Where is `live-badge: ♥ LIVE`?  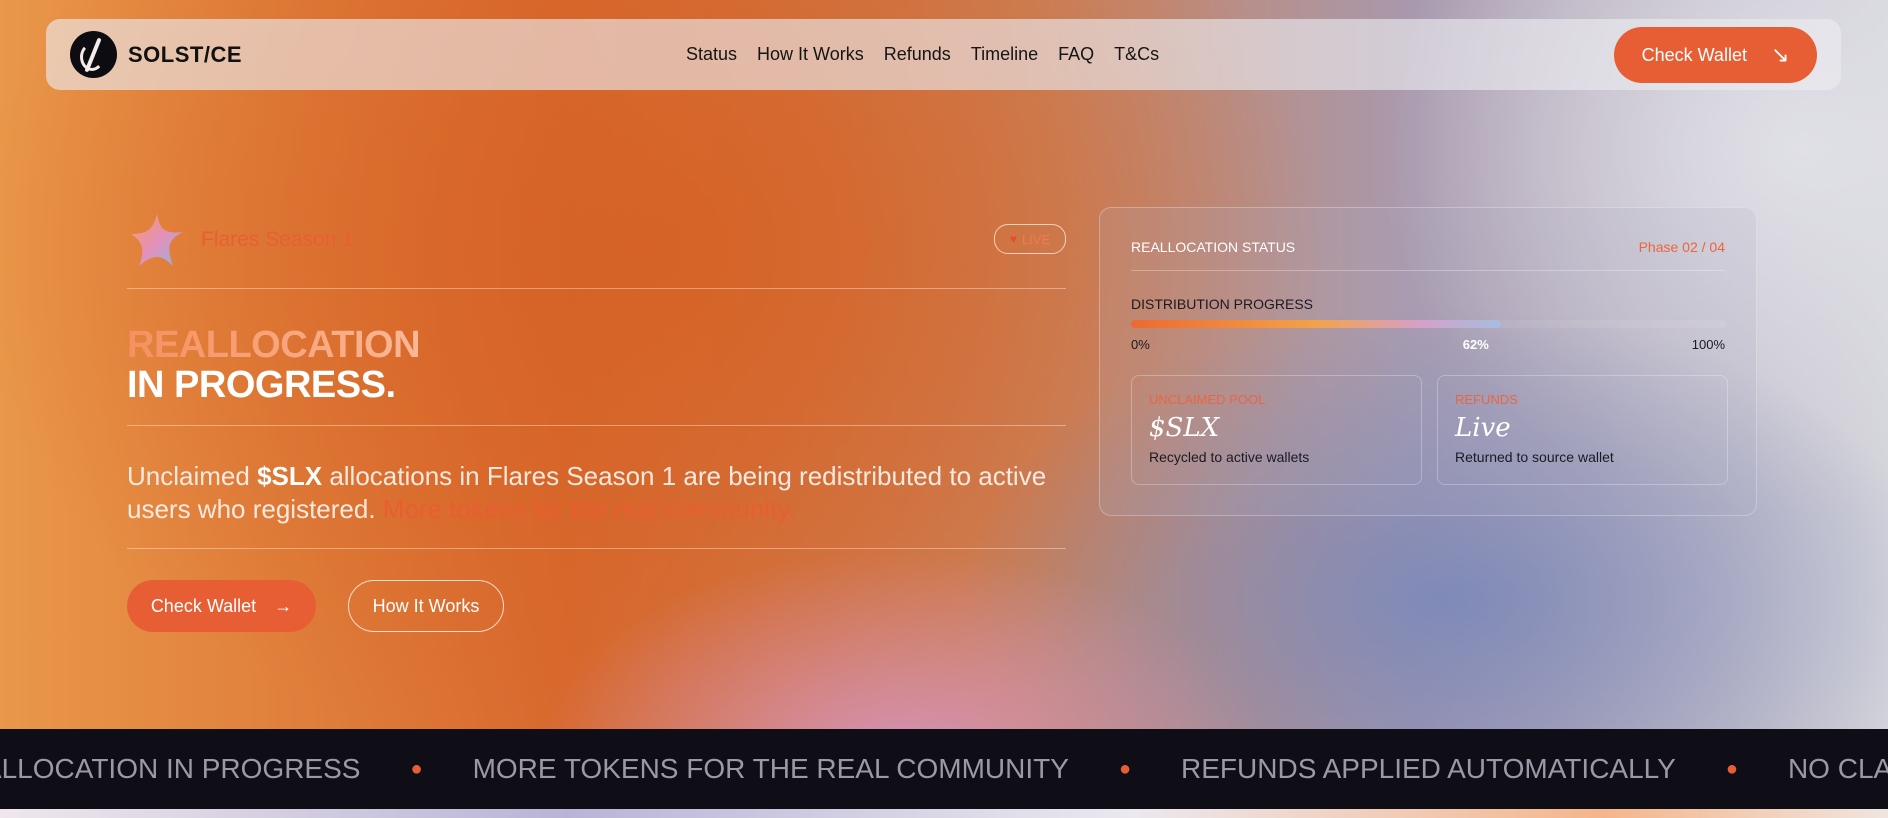
live-badge: ♥ LIVE is located at coordinates (1030, 239).